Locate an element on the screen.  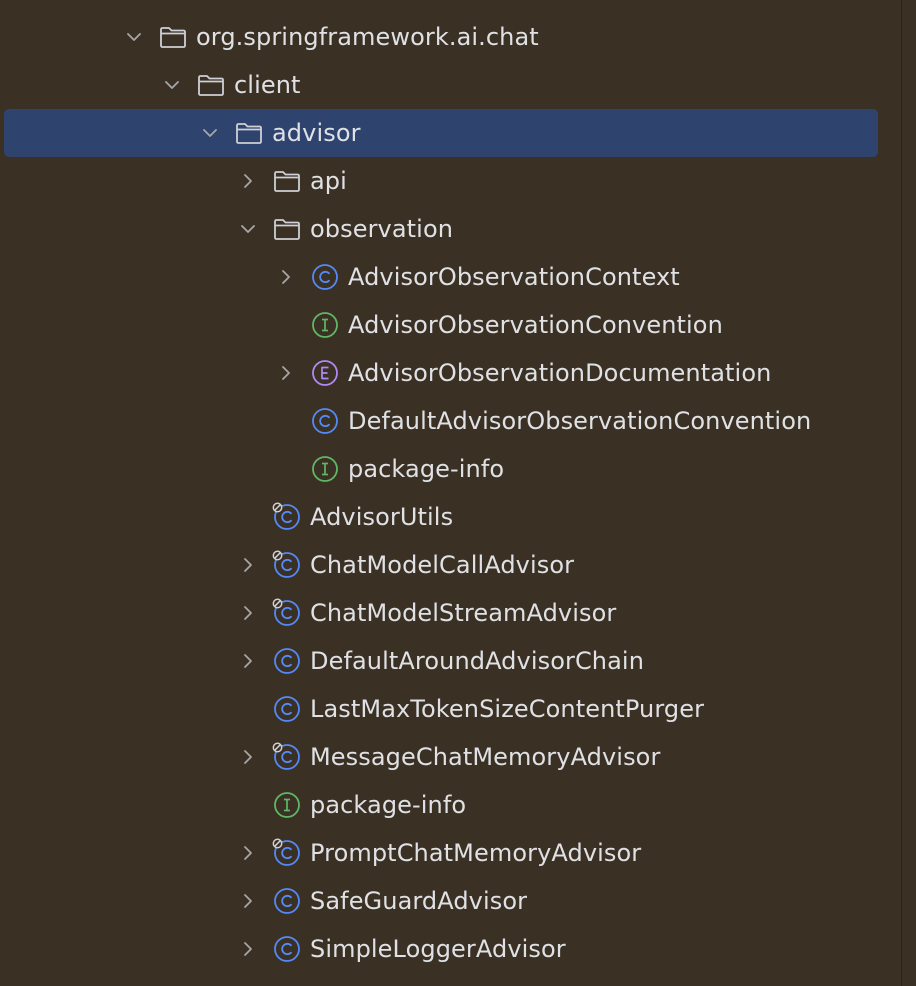
tree-row: PromptChatMemoryAdvisor is located at coordinates (450, 853).